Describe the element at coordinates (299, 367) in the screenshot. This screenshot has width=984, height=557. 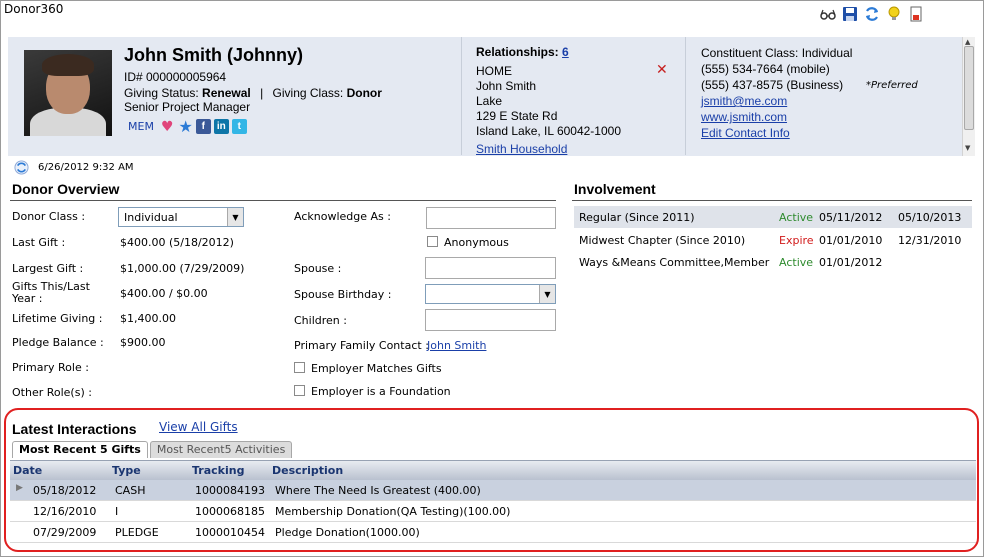
I see `employer-matches-checkbox` at that location.